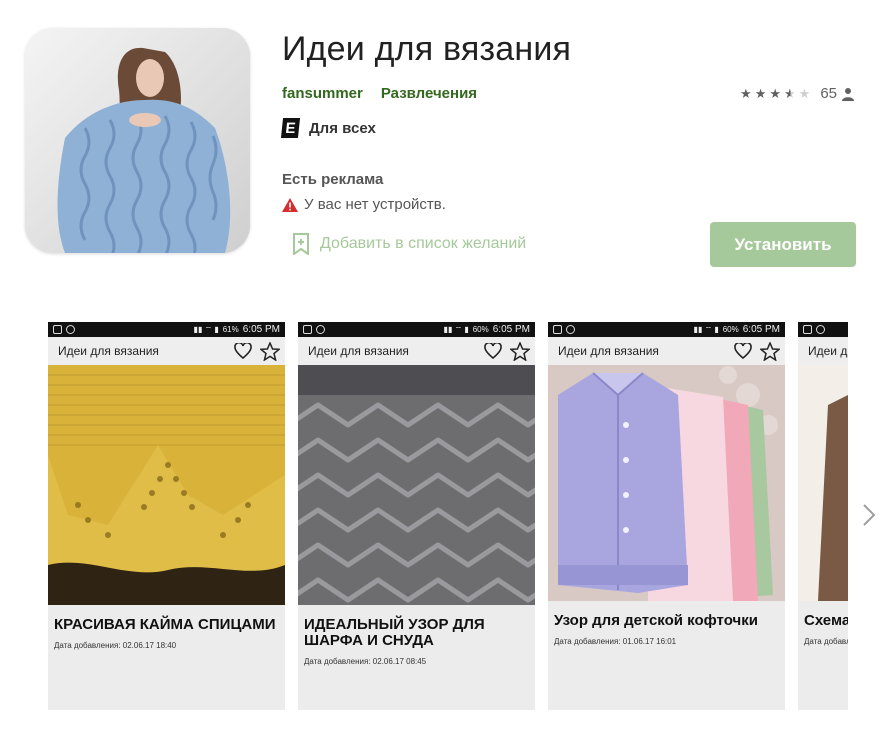 The height and width of the screenshot is (744, 895). I want to click on rating-stars: ★ ★ ★ ★ ★, so click(775, 94).